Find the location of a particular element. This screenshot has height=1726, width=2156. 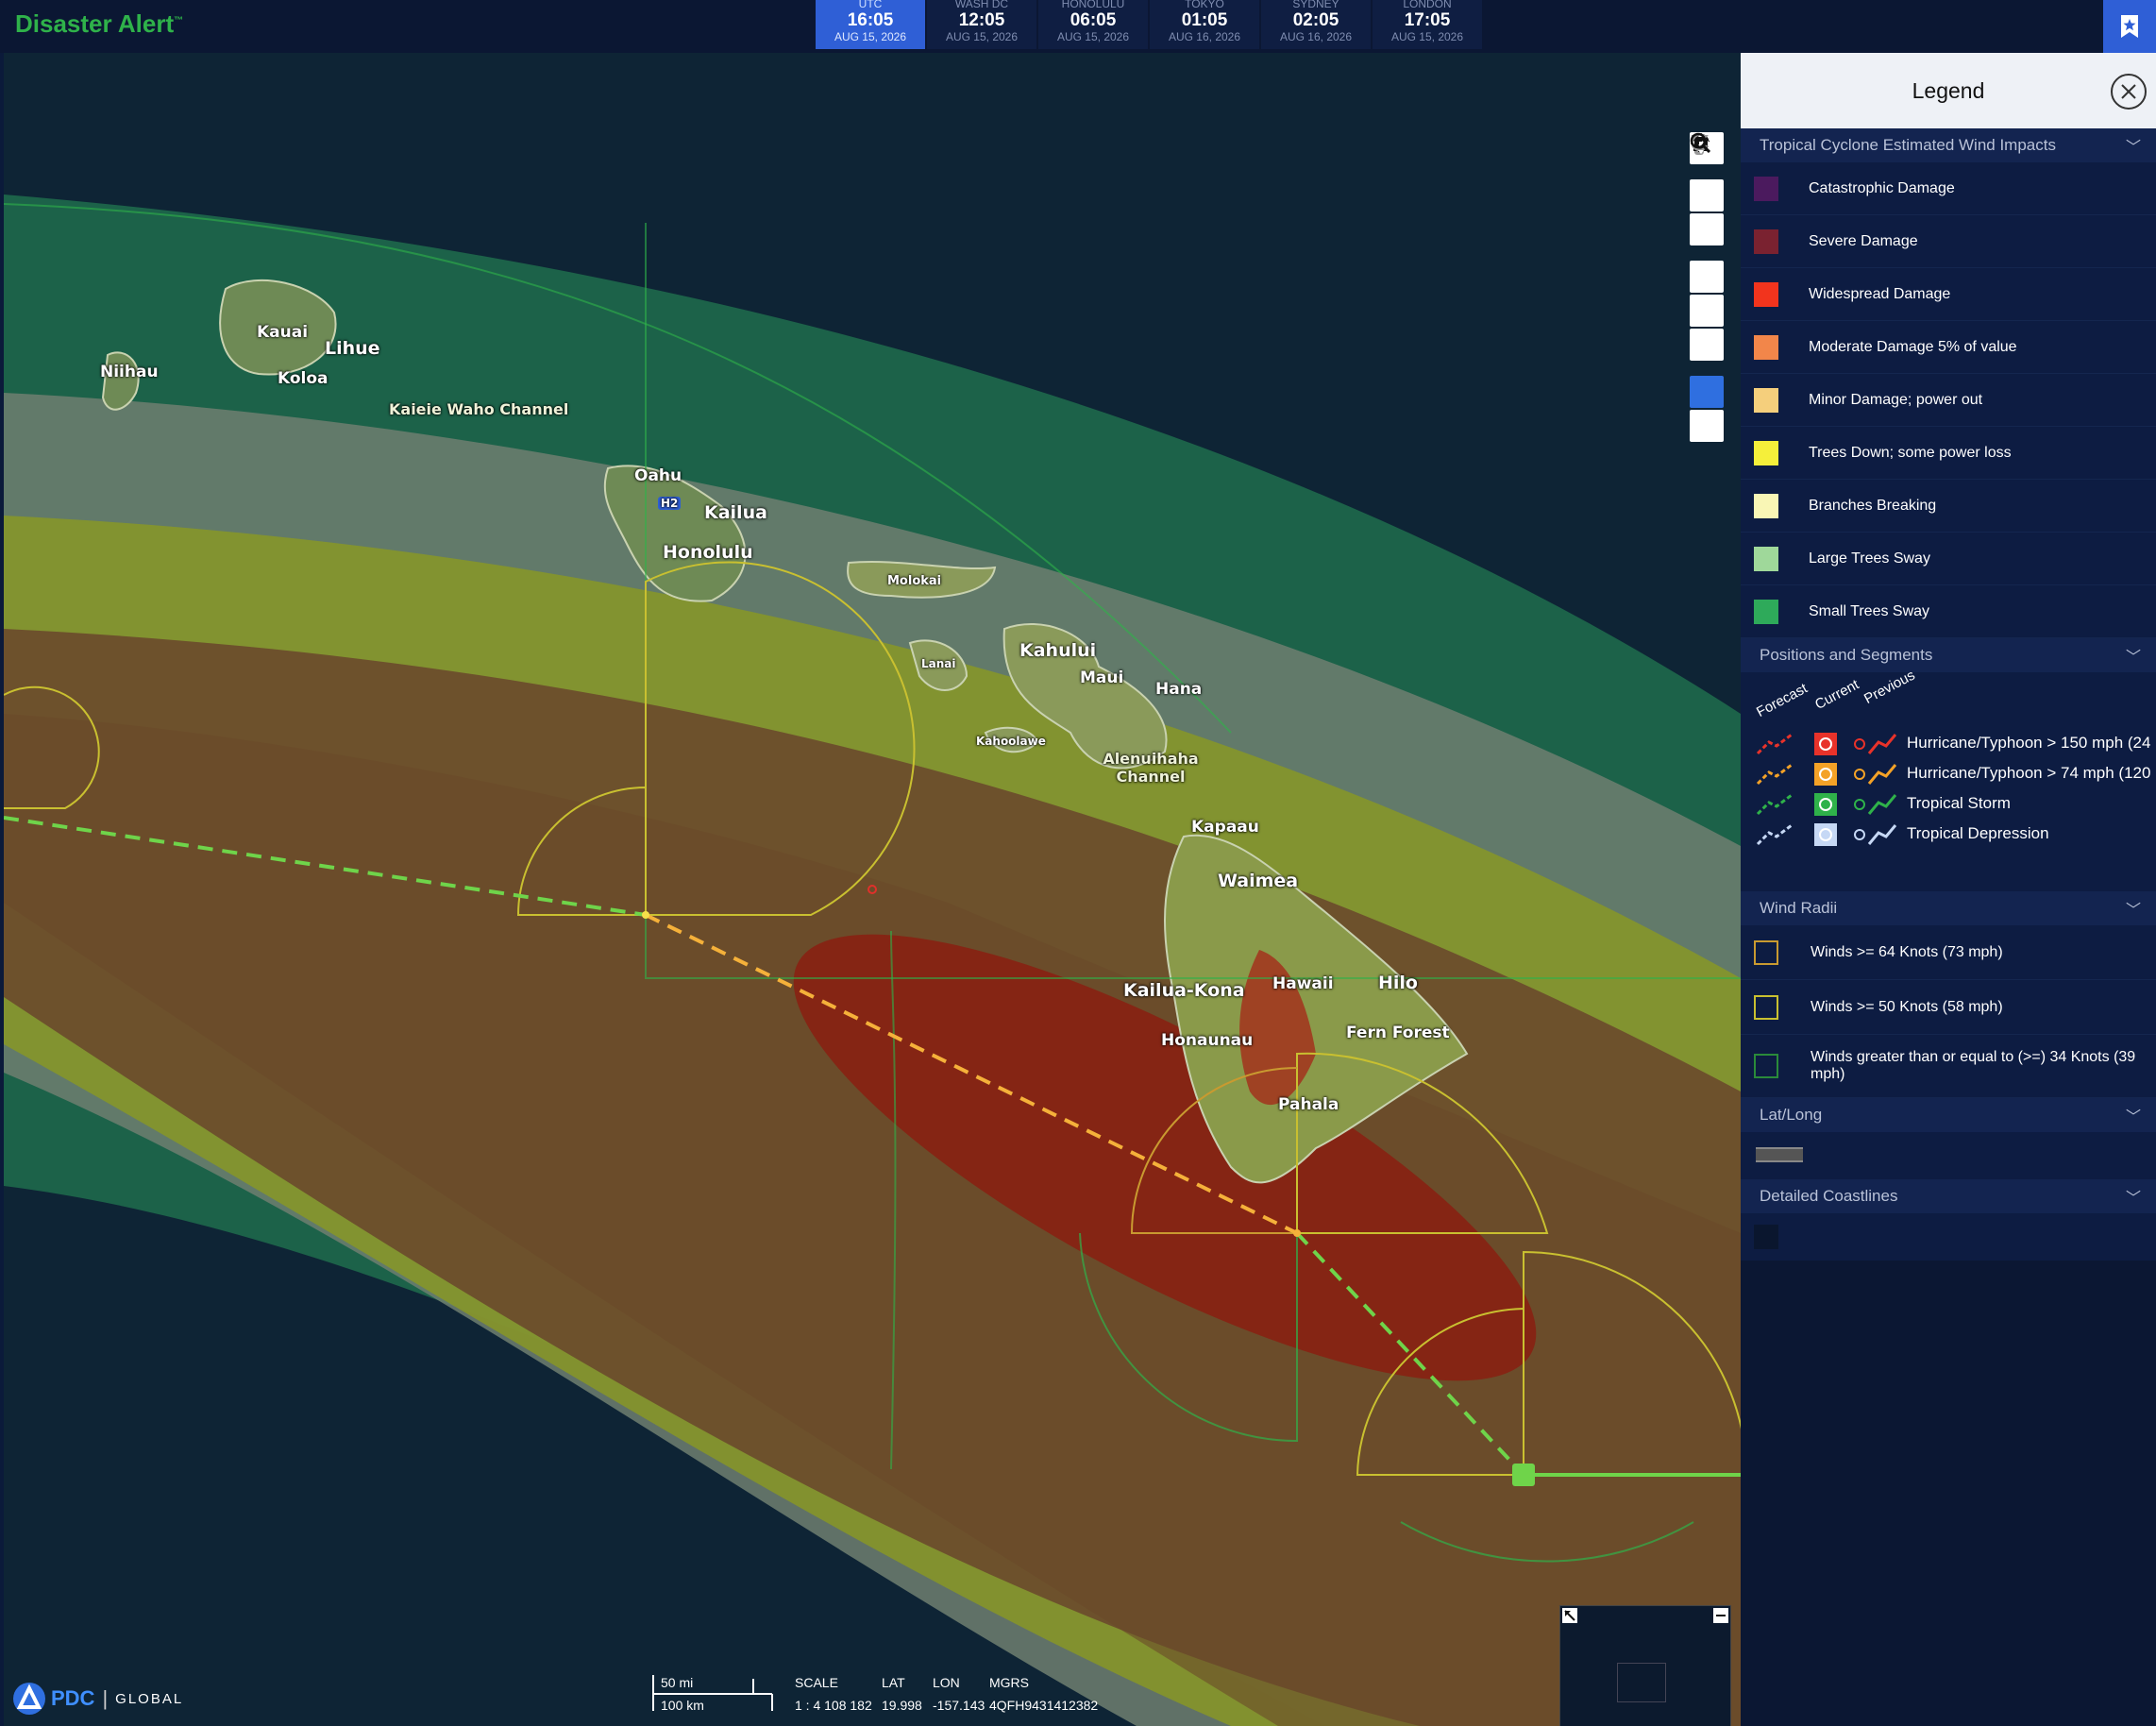

place-label: Pahala is located at coordinates (1308, 1104).